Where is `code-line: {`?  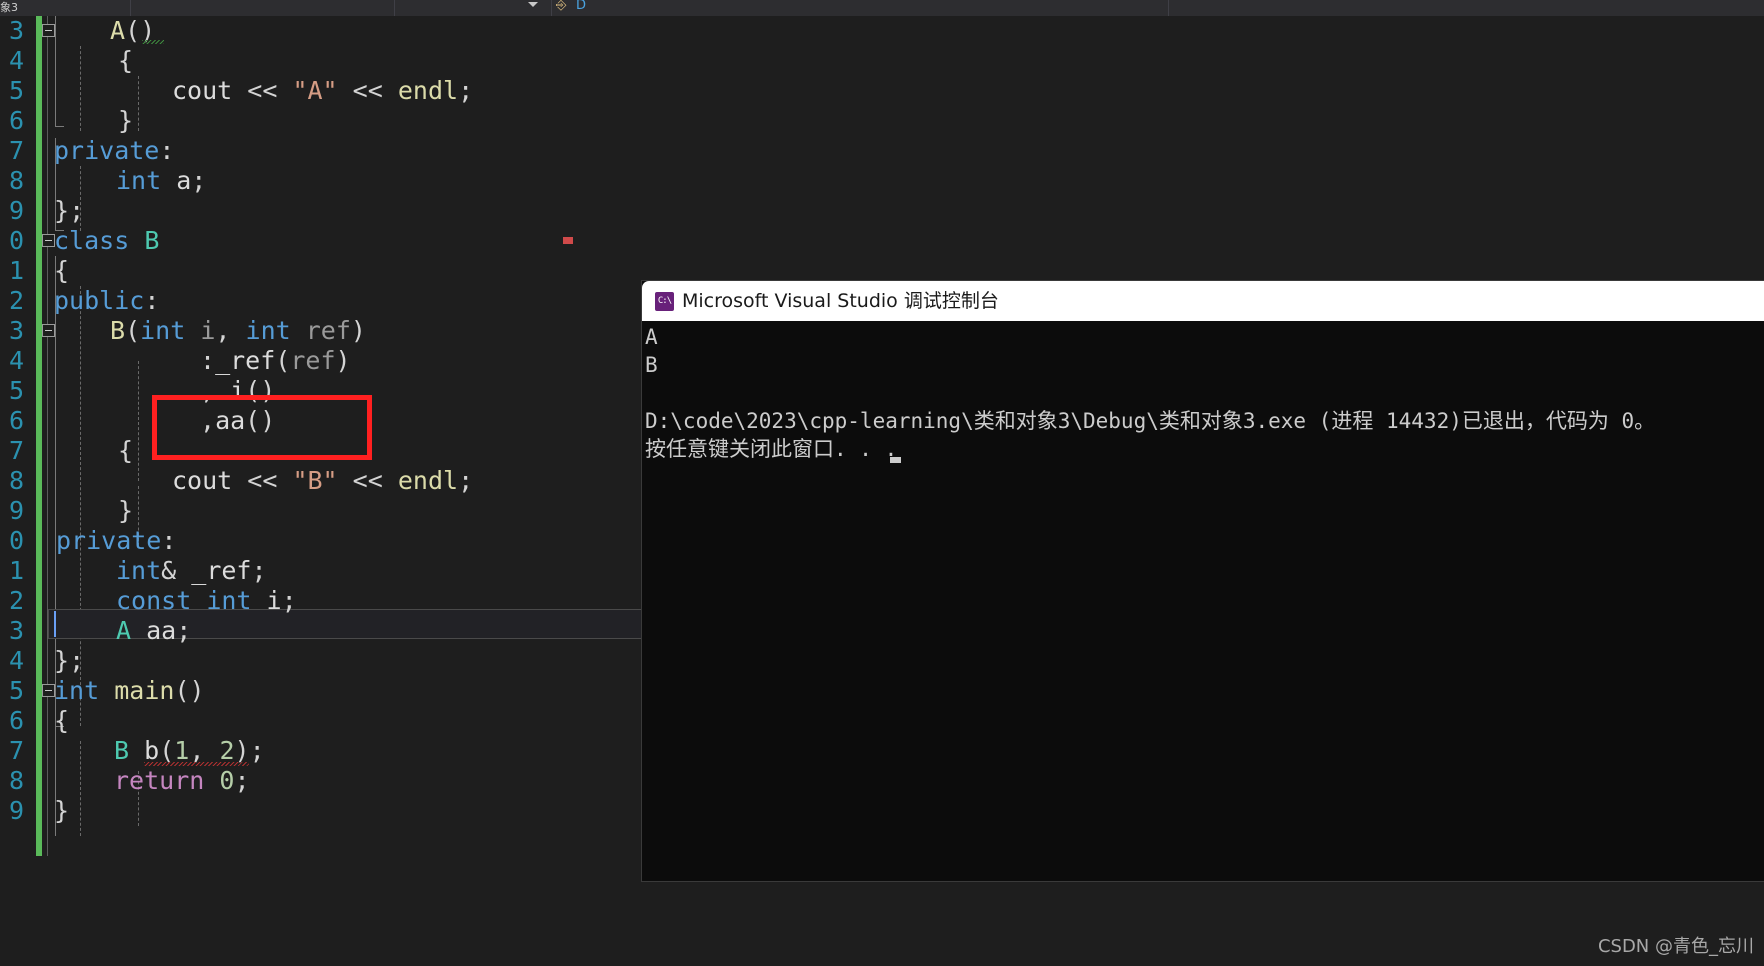 code-line: { is located at coordinates (897, 61).